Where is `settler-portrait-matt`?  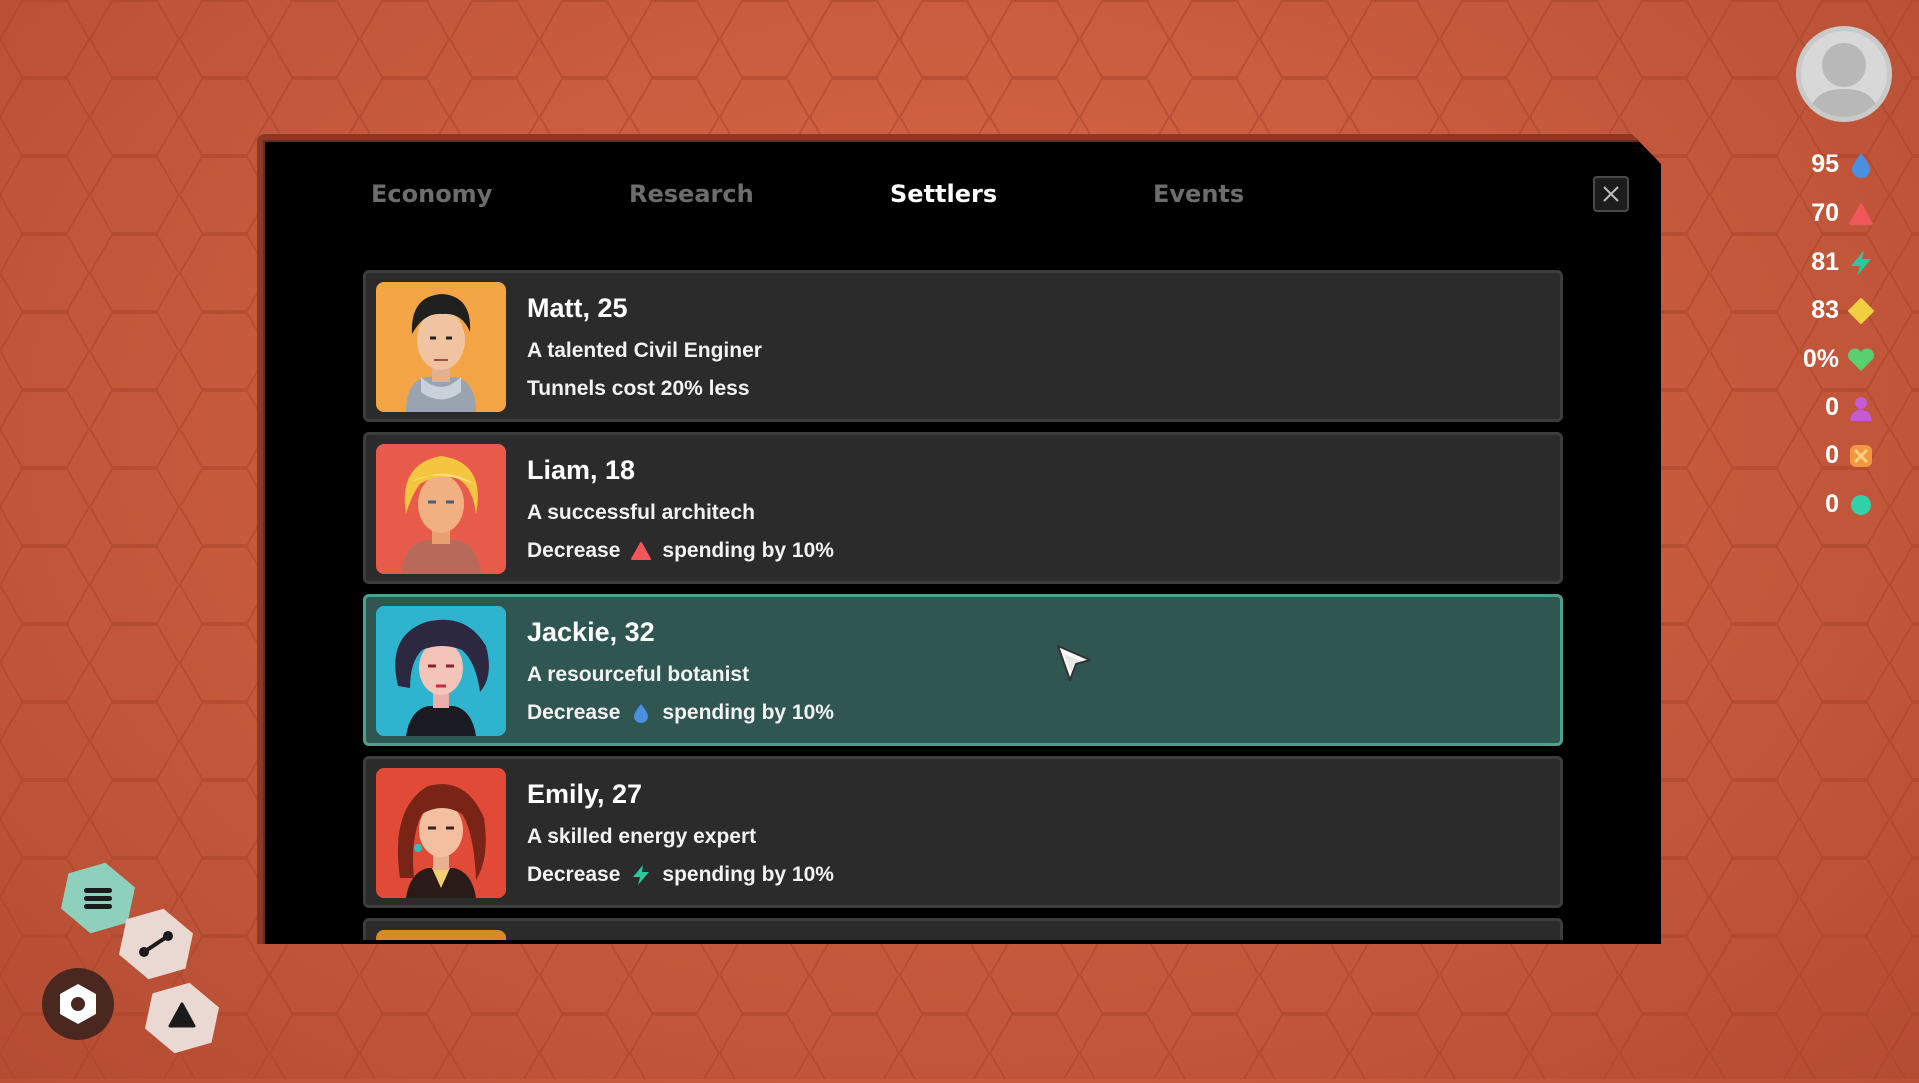 settler-portrait-matt is located at coordinates (441, 347).